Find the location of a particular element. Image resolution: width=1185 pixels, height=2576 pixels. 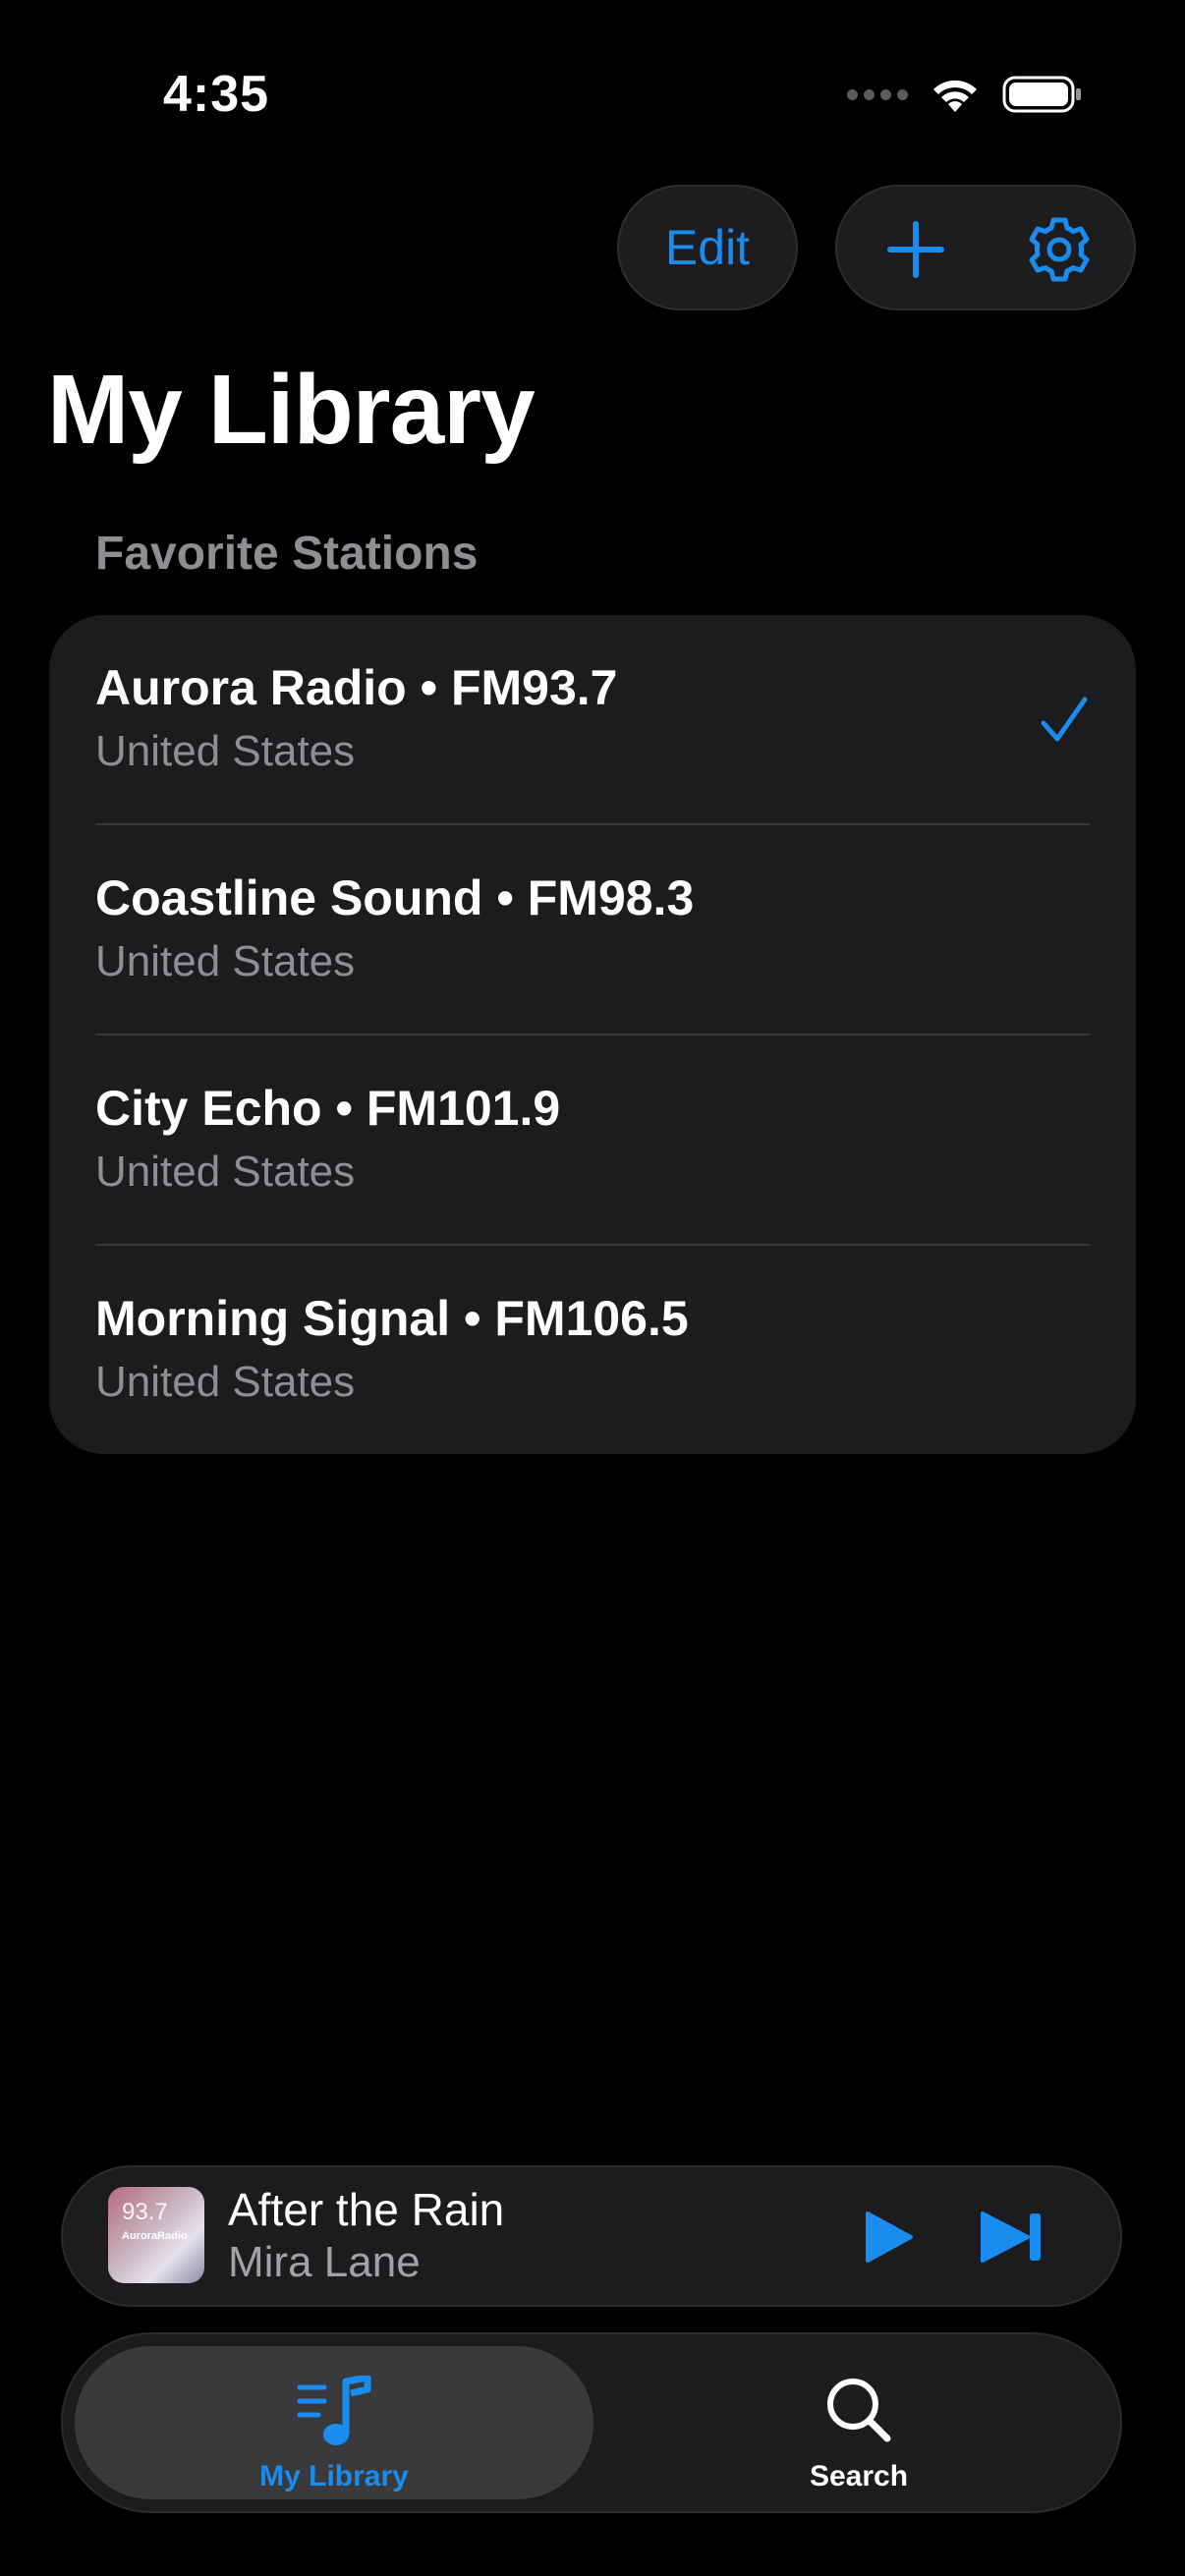

station-row: Aurora Radio • FM93.7 United States is located at coordinates (592, 720).